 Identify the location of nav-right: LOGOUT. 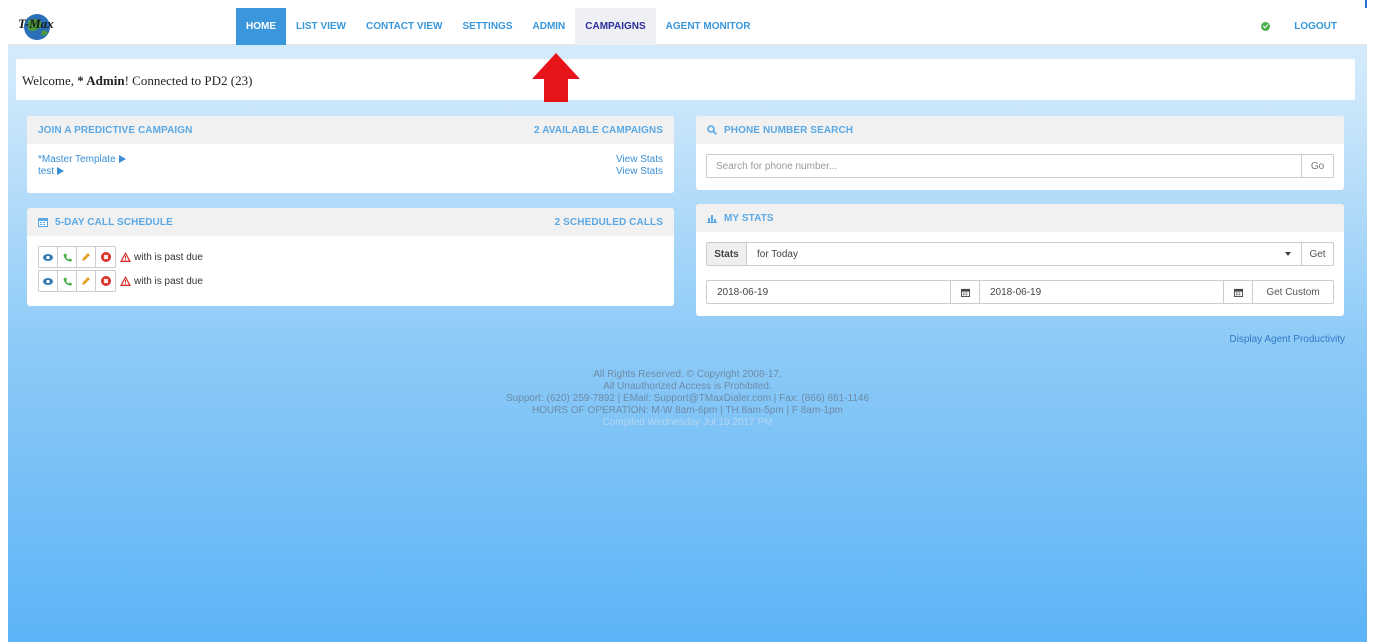
(1299, 26).